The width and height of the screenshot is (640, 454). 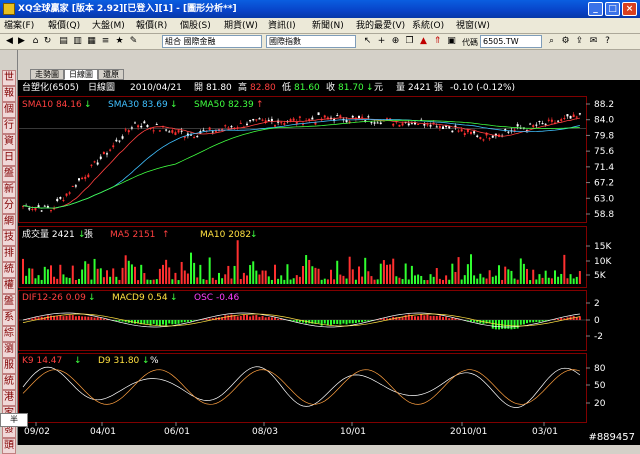 What do you see at coordinates (395, 41) in the screenshot?
I see `zoom-icon: ⊕` at bounding box center [395, 41].